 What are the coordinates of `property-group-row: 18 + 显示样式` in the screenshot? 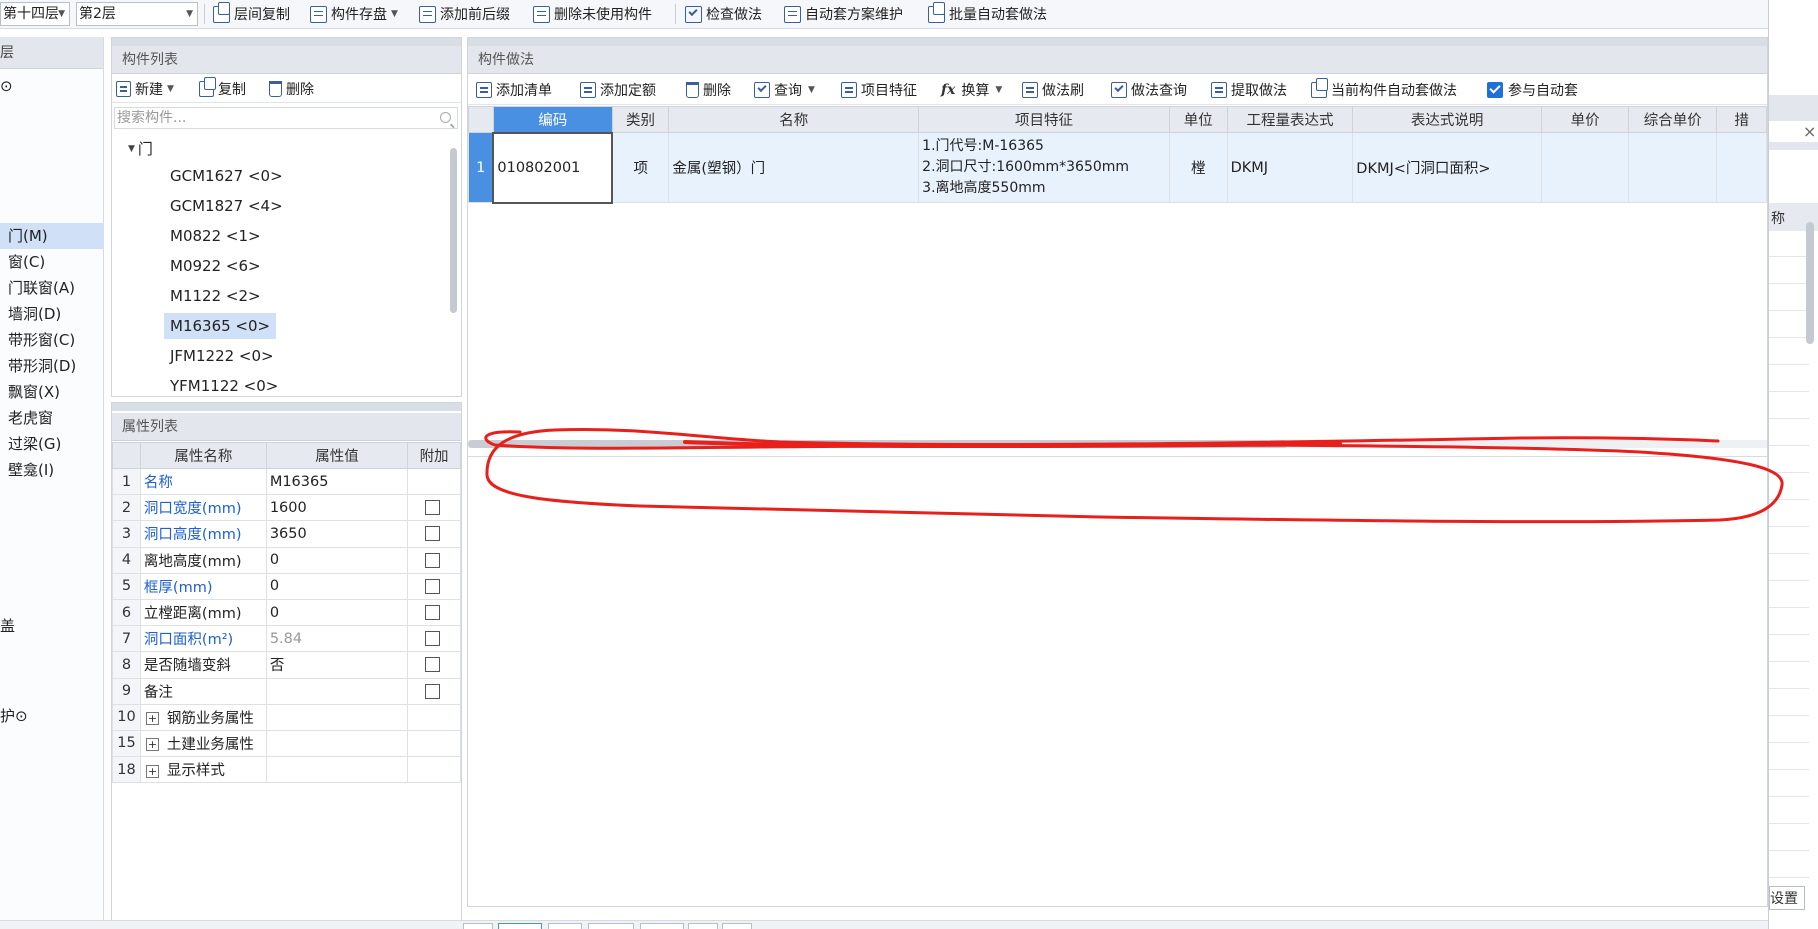 It's located at (286, 770).